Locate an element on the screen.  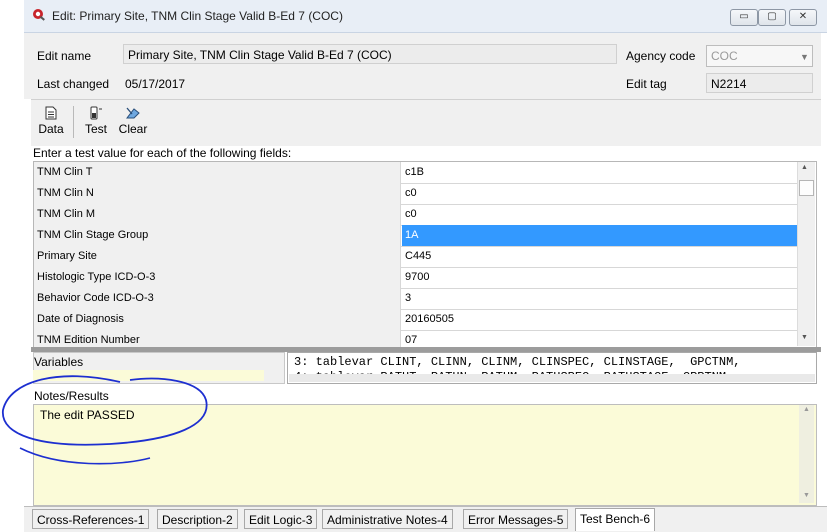
clear-button-label: Clear is located at coordinates (133, 129).